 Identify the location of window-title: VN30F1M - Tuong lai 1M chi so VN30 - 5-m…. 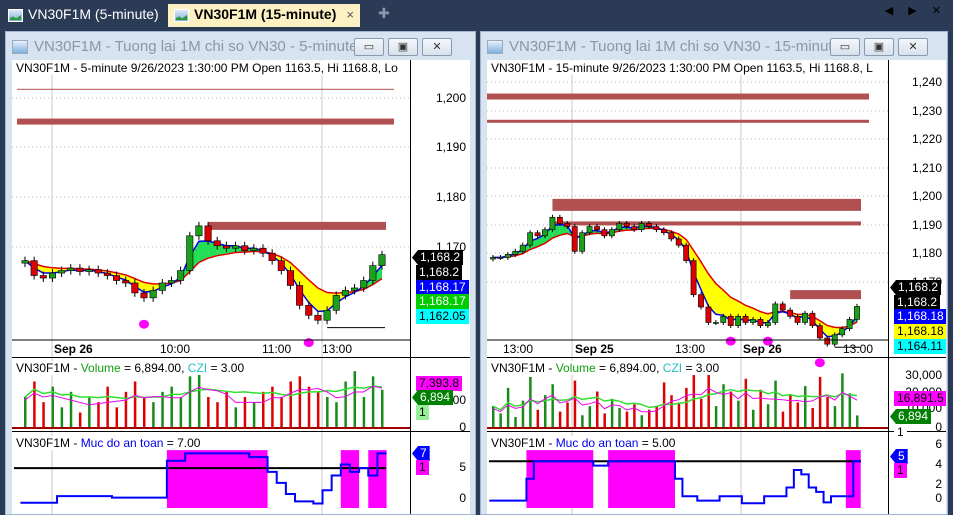
(184, 46).